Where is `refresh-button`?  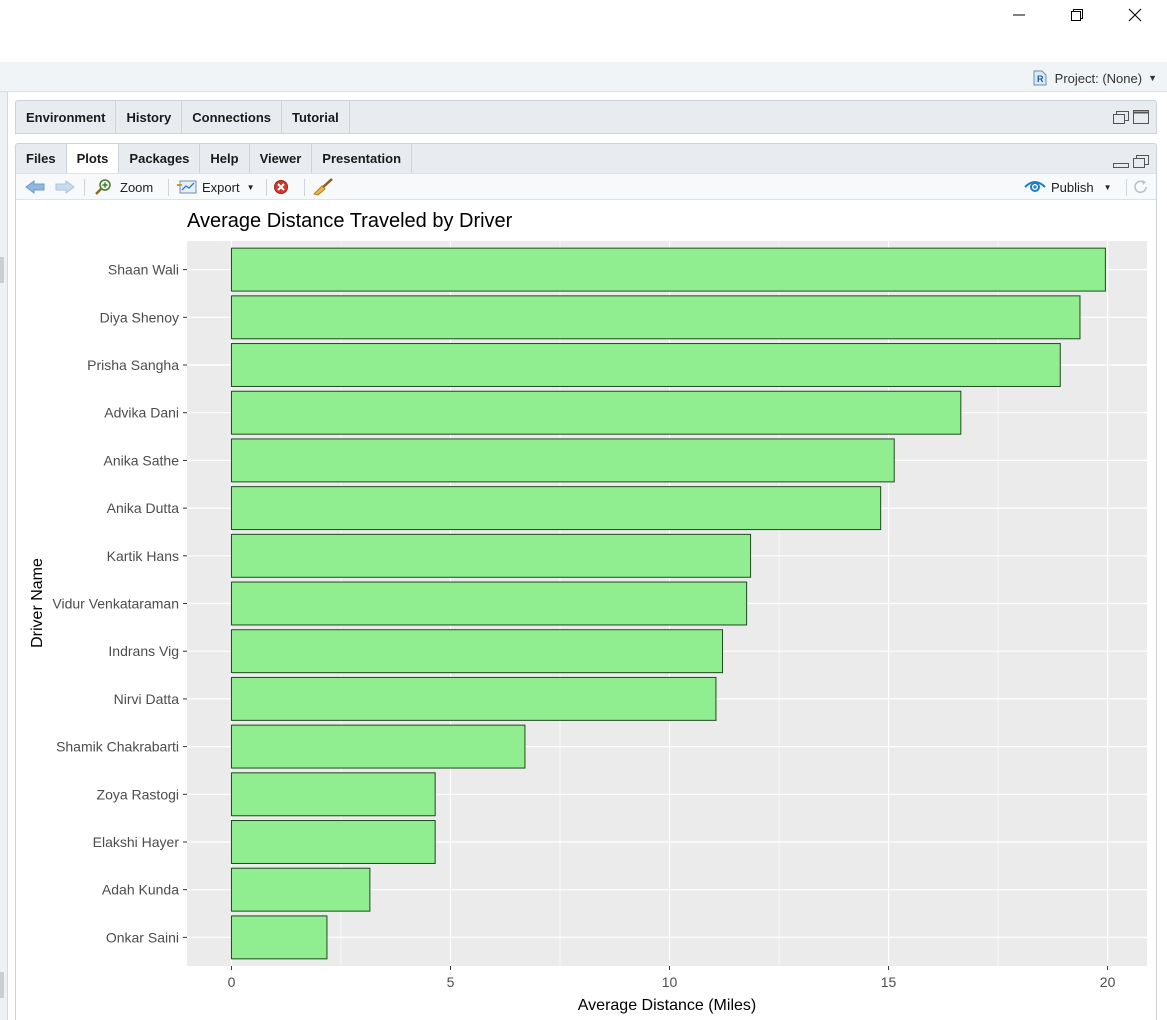
refresh-button is located at coordinates (1141, 187).